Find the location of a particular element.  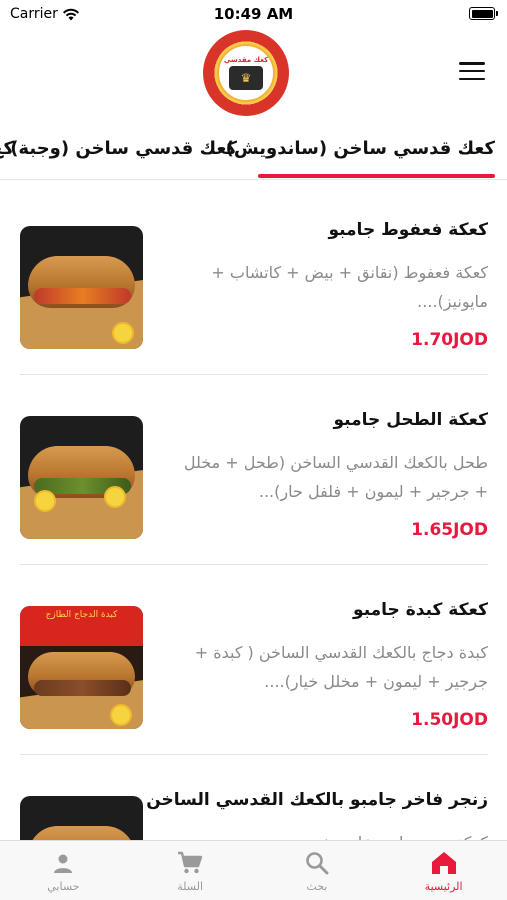

active-tab-indicator is located at coordinates (376, 176).